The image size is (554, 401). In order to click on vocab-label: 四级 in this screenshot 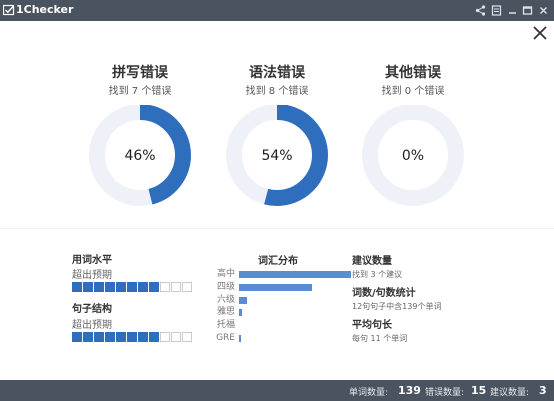, I will do `click(225, 286)`.